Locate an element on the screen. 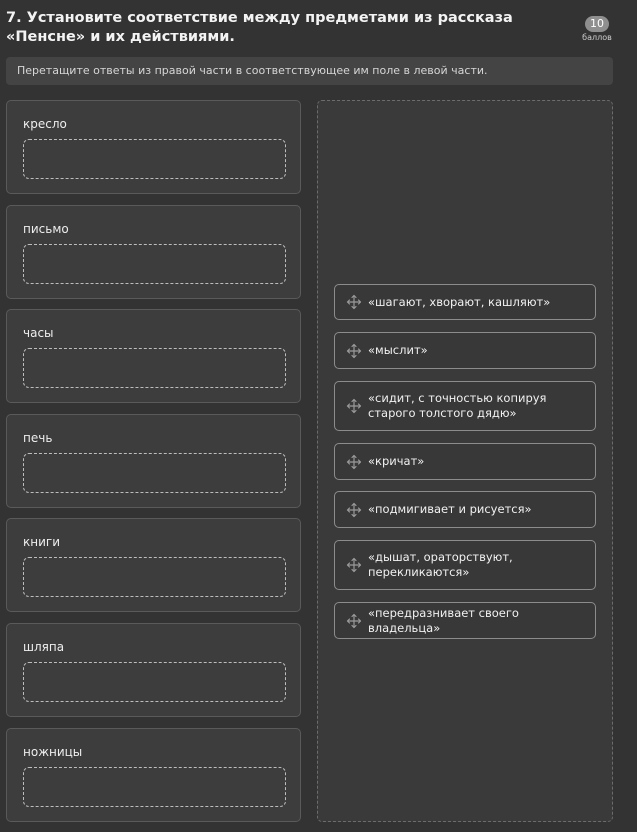 The image size is (637, 832). answer-item: «передразнивает своего владельца» is located at coordinates (465, 620).